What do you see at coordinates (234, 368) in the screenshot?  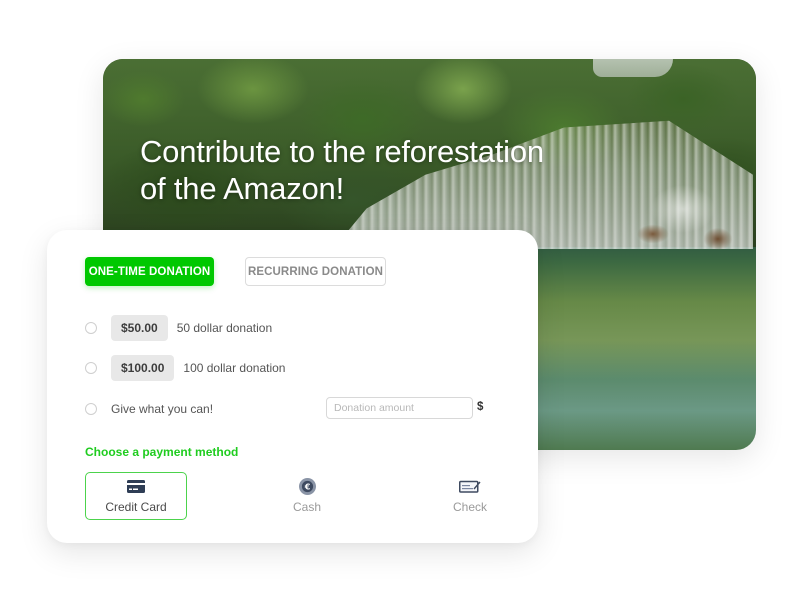 I see `option-label: 100 dollar donation` at bounding box center [234, 368].